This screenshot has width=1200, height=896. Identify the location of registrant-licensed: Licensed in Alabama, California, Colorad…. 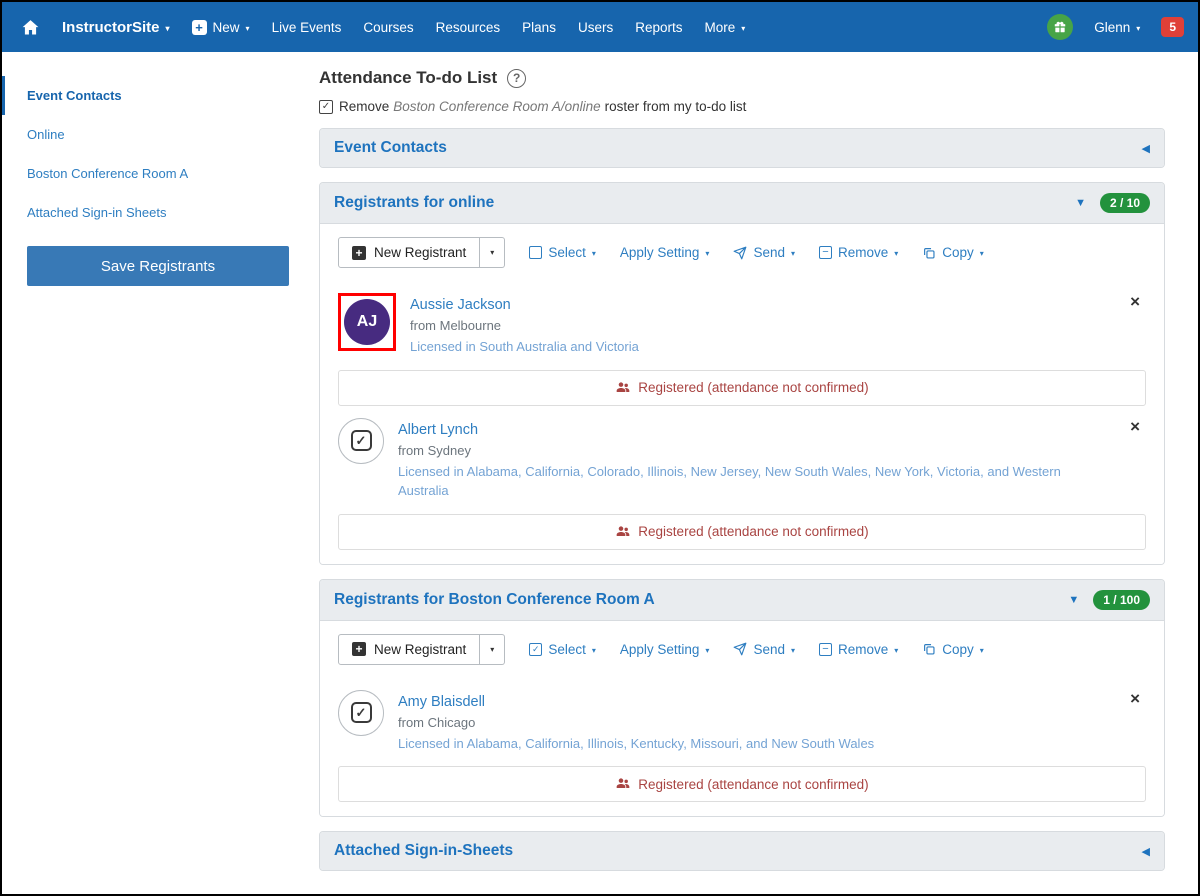
(753, 481).